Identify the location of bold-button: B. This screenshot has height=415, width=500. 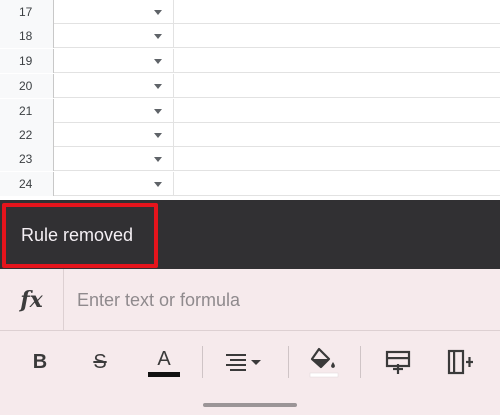
(40, 362).